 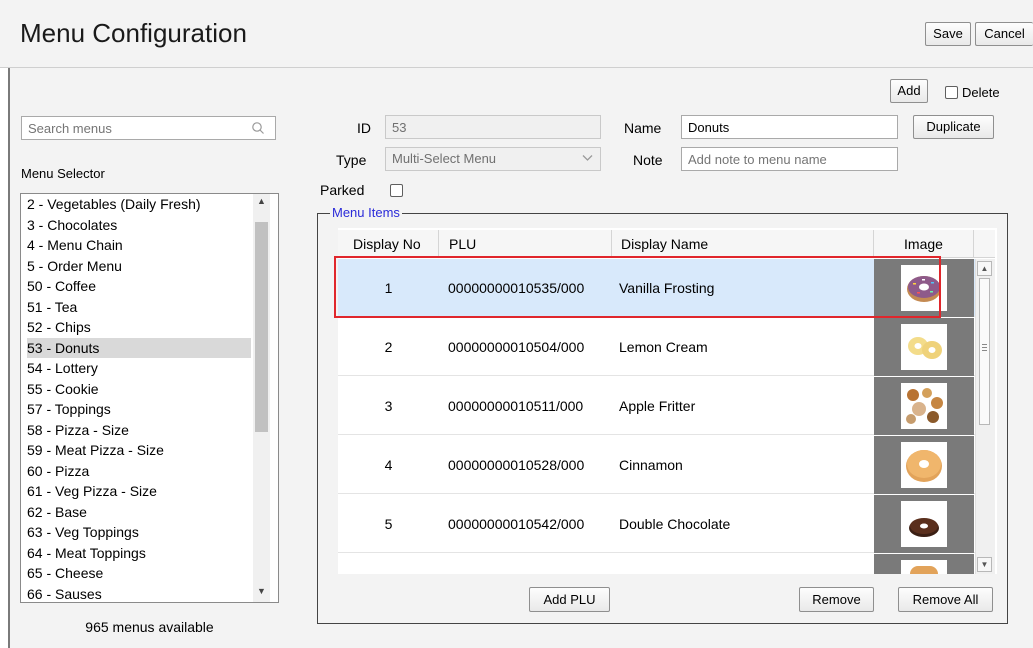 What do you see at coordinates (342, 190) in the screenshot?
I see `parked-label: Parked` at bounding box center [342, 190].